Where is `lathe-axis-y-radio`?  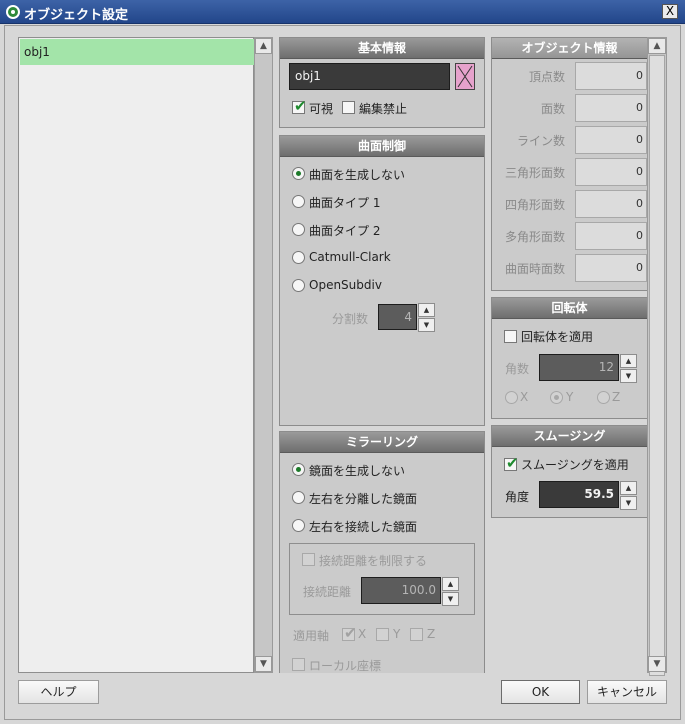
lathe-axis-y-radio is located at coordinates (556, 397).